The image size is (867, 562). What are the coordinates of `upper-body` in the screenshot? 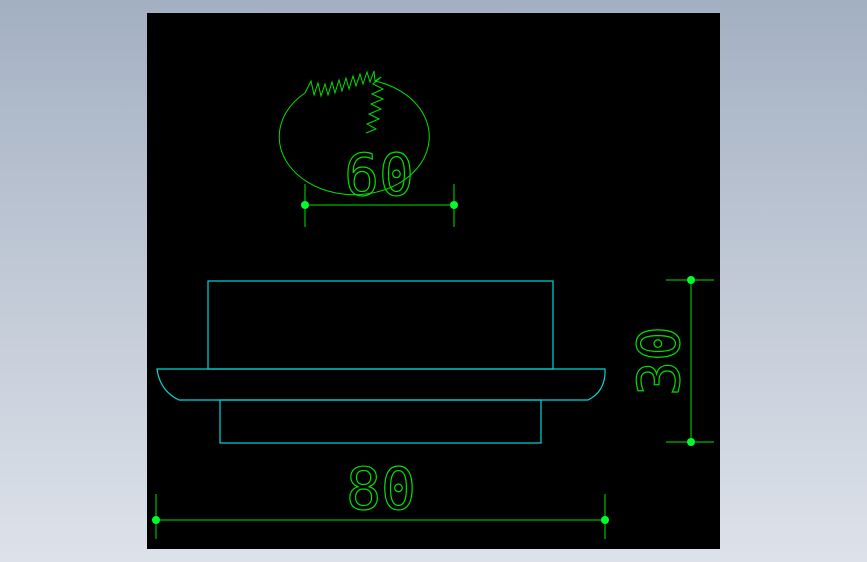 It's located at (380, 325).